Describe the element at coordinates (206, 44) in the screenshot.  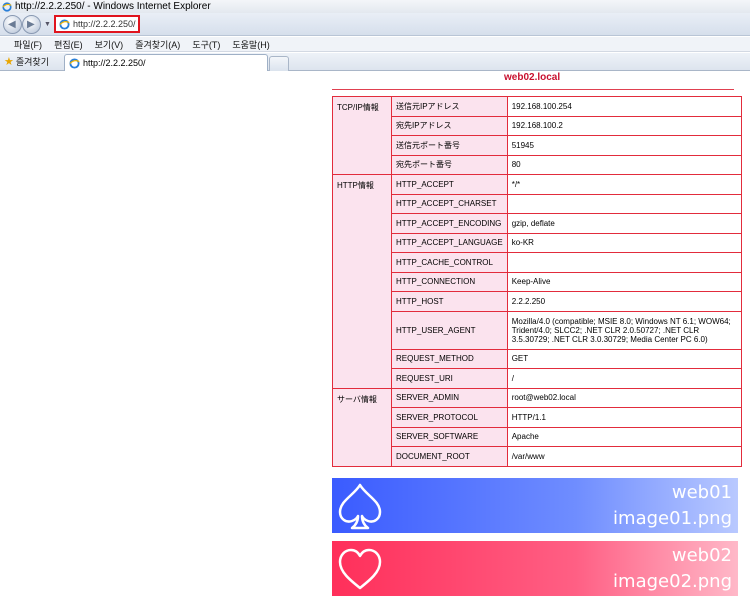
I see `menu-item: 도구(T)` at that location.